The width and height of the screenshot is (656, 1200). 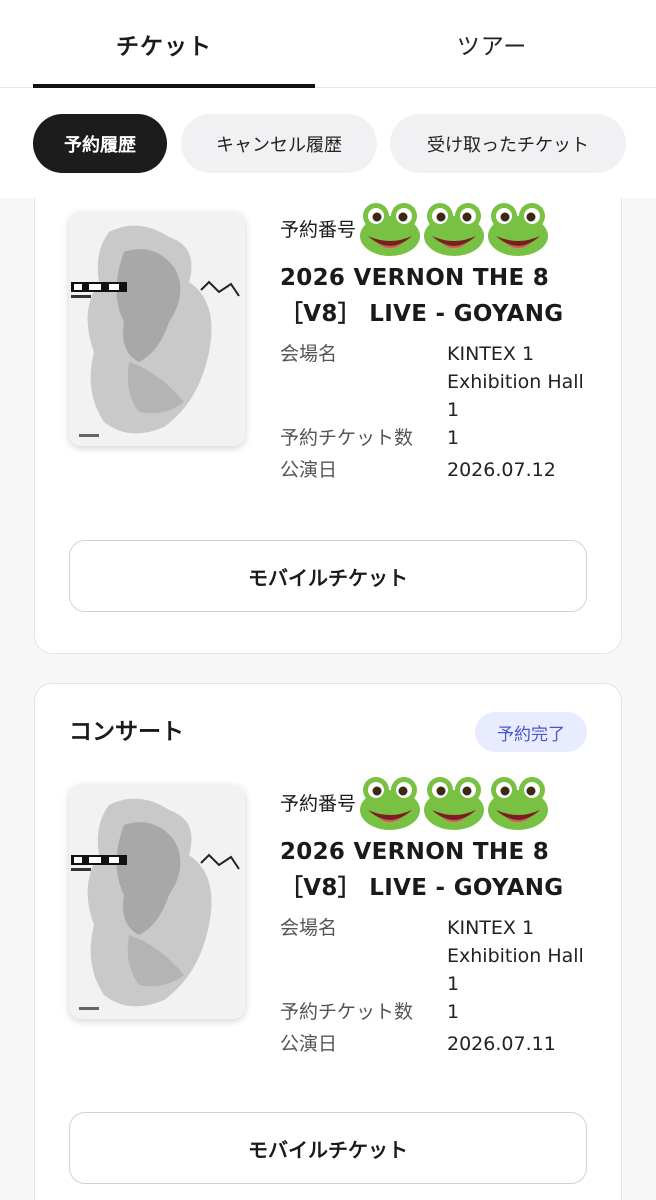 I want to click on category-label: コンサート, so click(x=126, y=732).